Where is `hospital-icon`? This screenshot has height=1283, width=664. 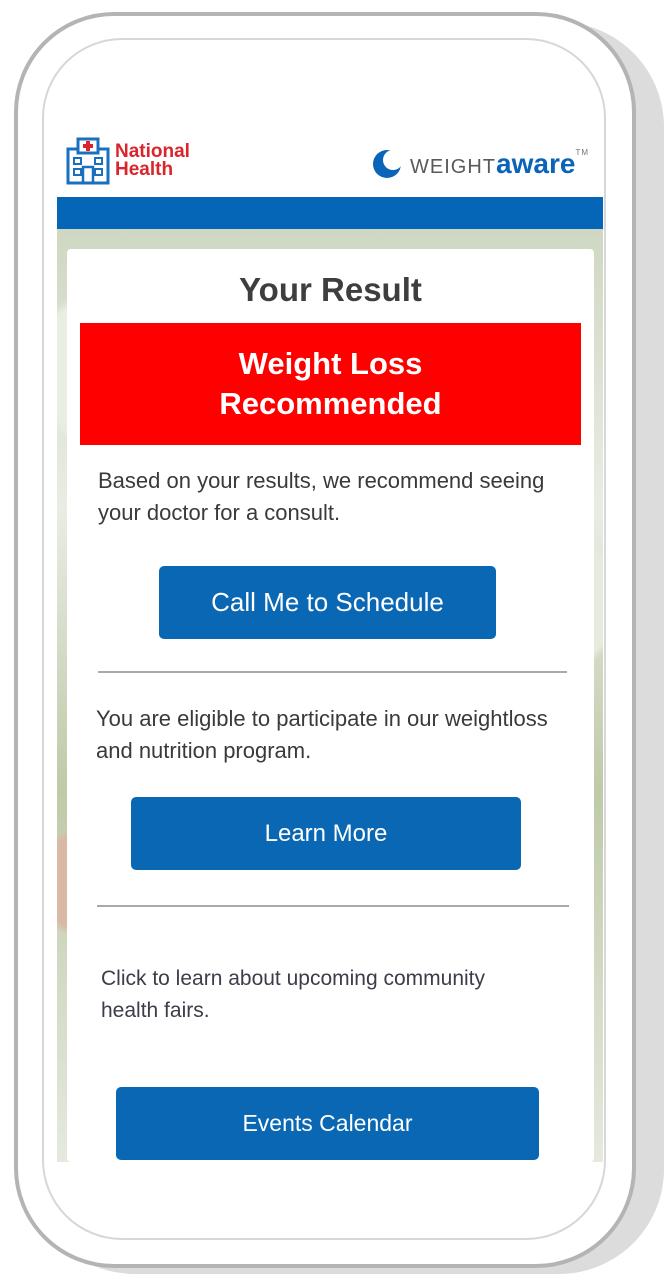
hospital-icon is located at coordinates (88, 161).